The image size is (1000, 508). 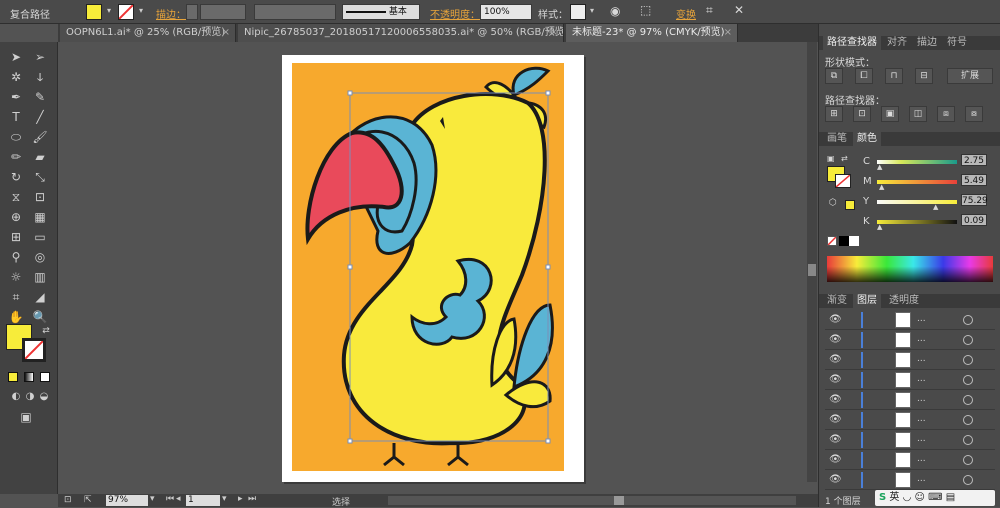 I want to click on tab-document-3: 未标题-23* @ 97% (CMYK/预览) ×, so click(x=652, y=33).